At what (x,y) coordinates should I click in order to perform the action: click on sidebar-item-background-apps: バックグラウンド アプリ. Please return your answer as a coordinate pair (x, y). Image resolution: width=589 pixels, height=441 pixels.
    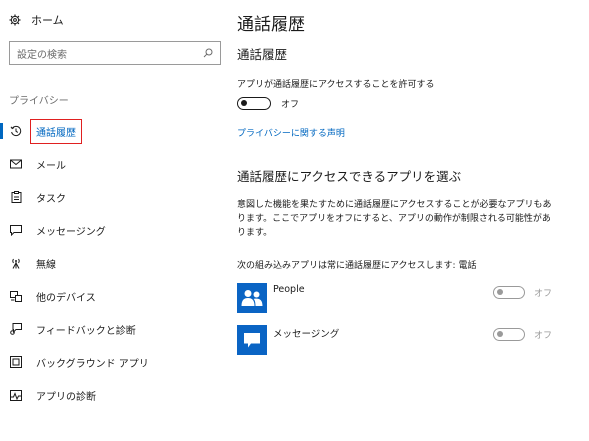
    Looking at the image, I should click on (116, 362).